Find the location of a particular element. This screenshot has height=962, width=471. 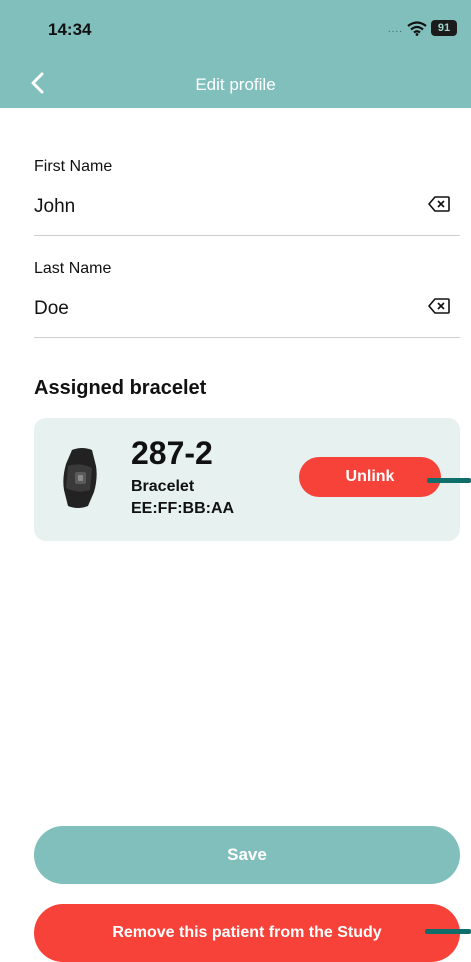

app-header: 14:34 .... 91 Edit profile is located at coordinates (235, 54).